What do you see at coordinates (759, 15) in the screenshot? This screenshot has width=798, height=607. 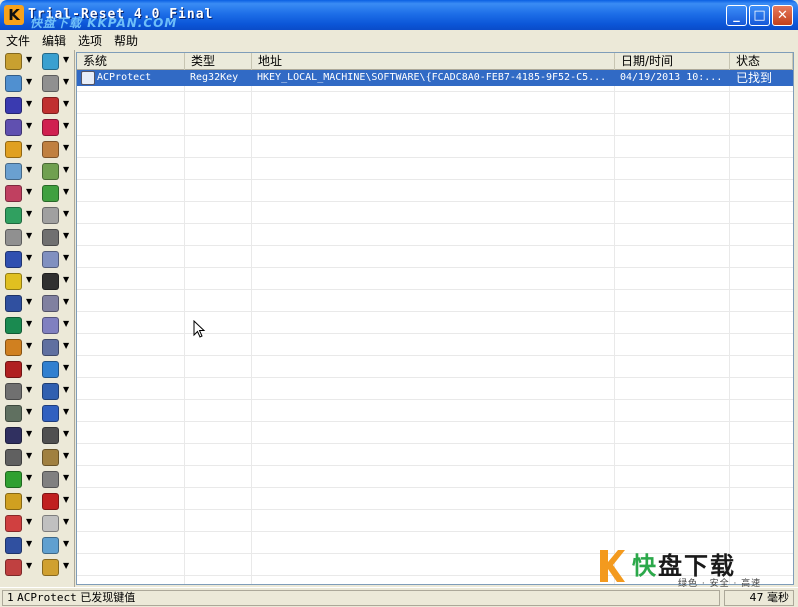 I see `maximize-button: □` at bounding box center [759, 15].